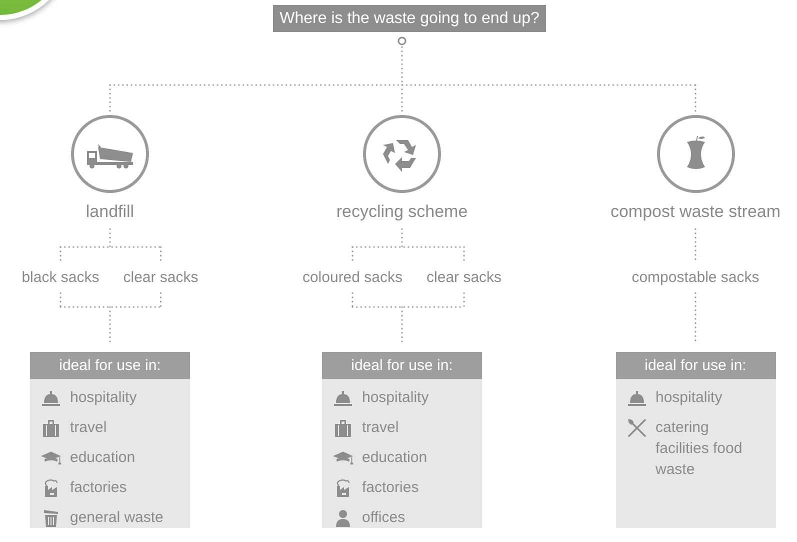 The image size is (797, 542). What do you see at coordinates (402, 41) in the screenshot?
I see `connector-node` at bounding box center [402, 41].